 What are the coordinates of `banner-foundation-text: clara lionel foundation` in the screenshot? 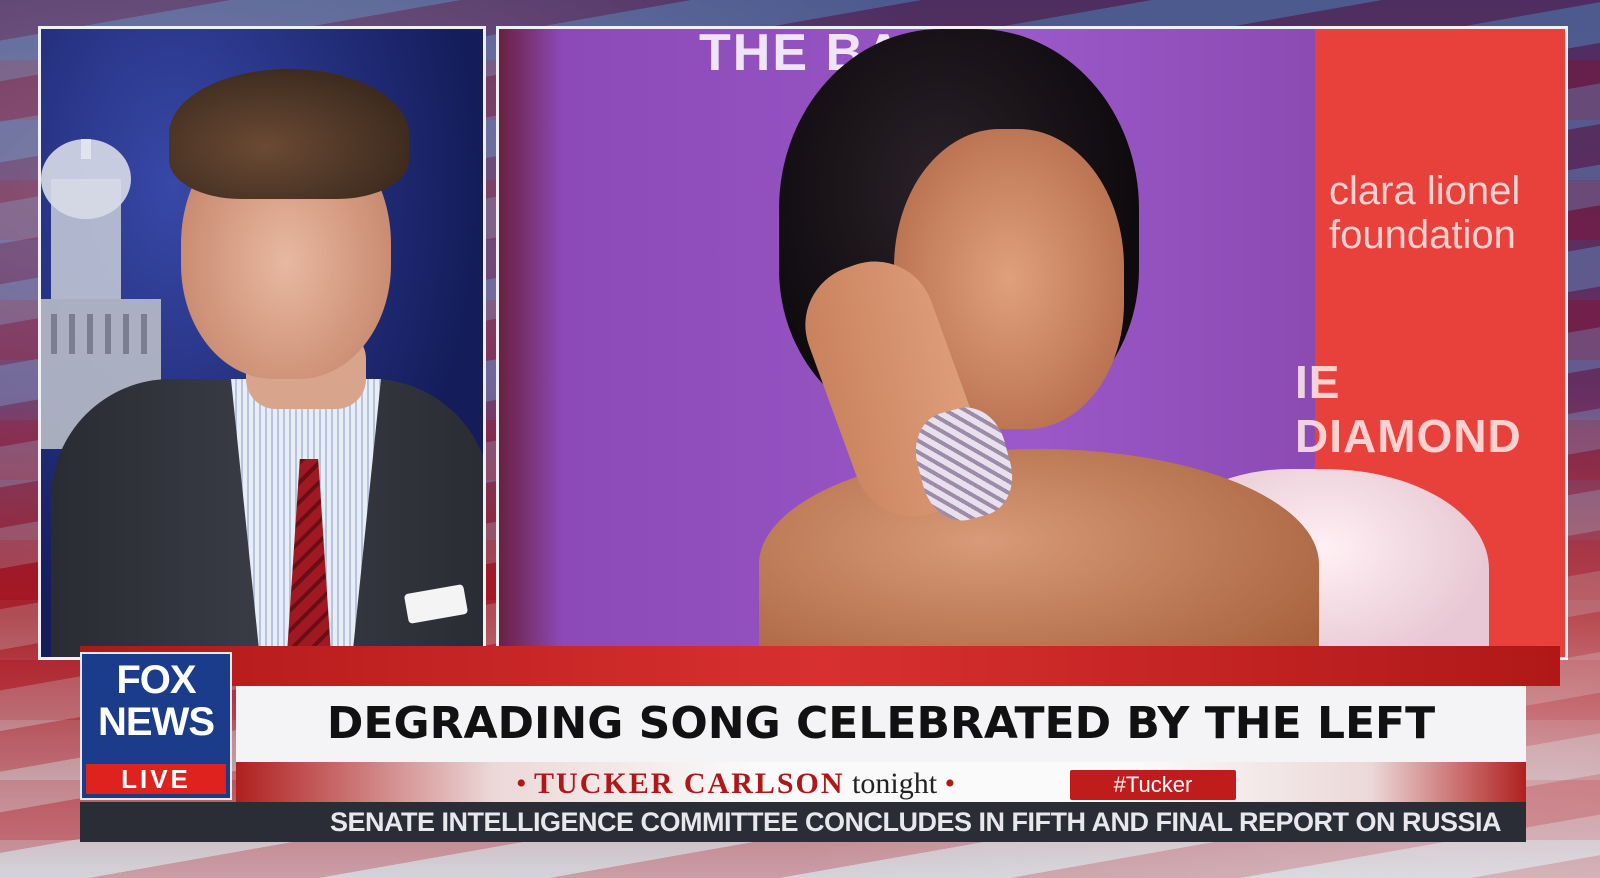 It's located at (1424, 213).